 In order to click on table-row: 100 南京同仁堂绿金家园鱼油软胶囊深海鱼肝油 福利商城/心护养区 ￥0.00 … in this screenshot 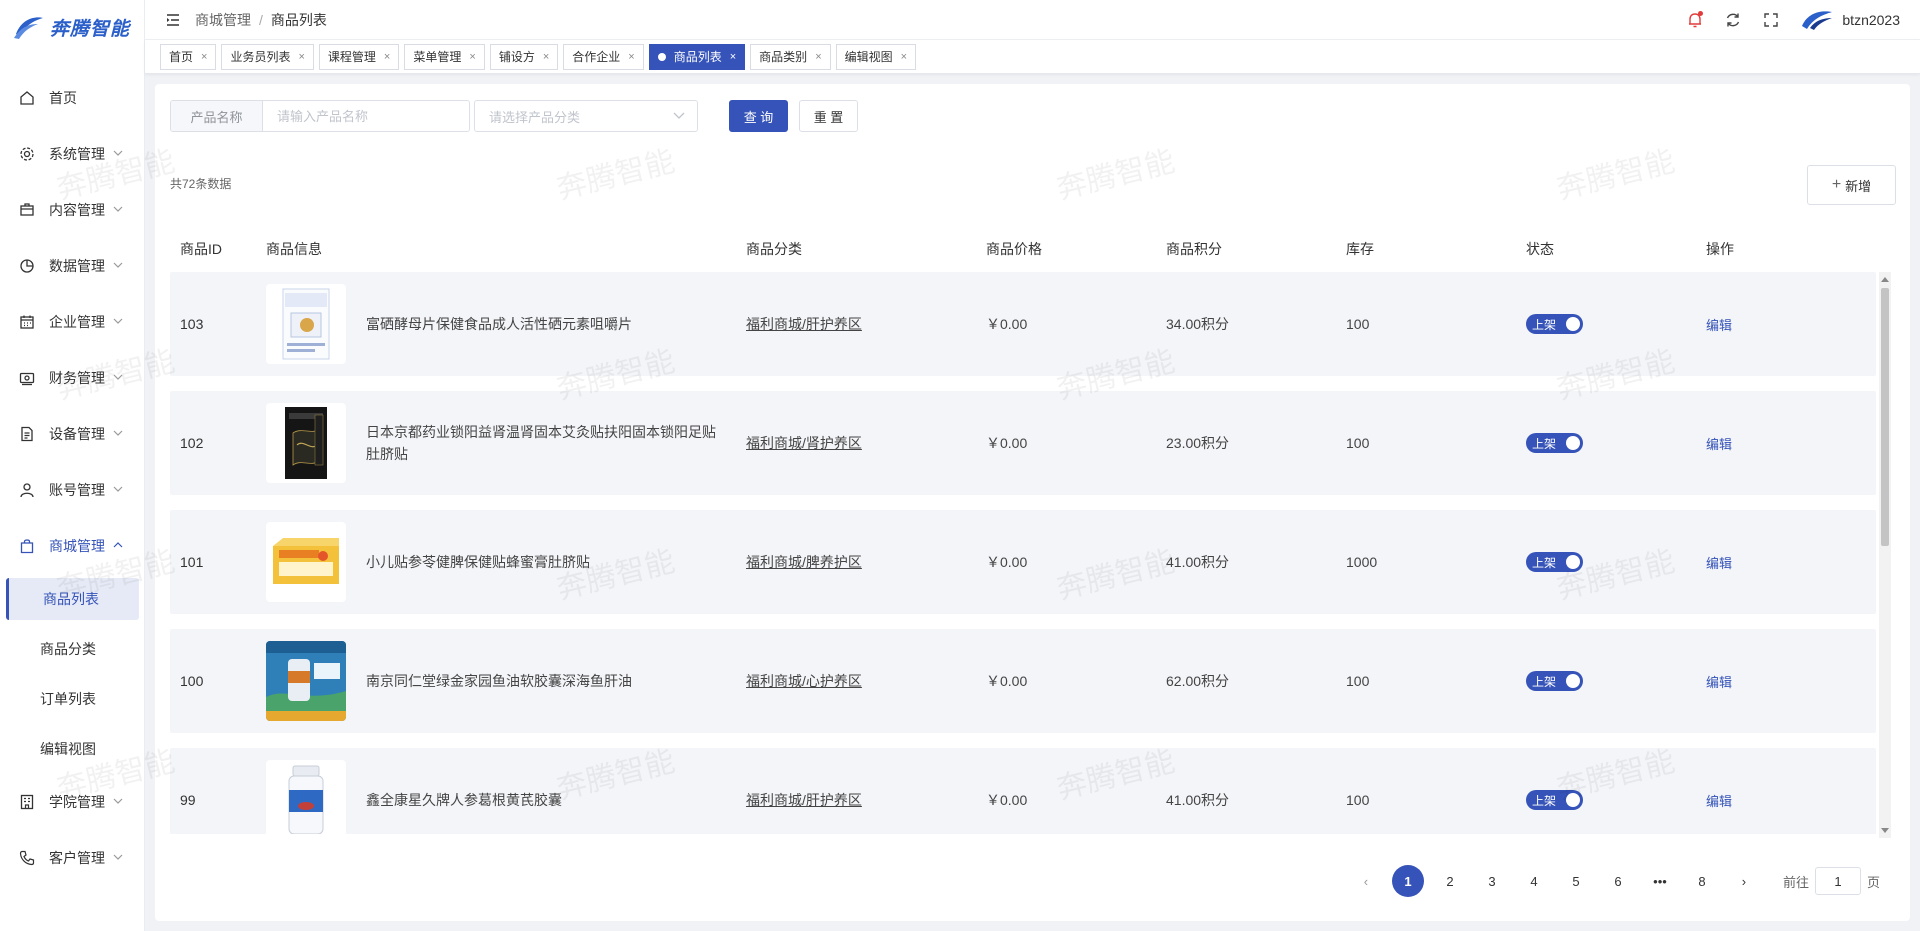, I will do `click(1023, 681)`.